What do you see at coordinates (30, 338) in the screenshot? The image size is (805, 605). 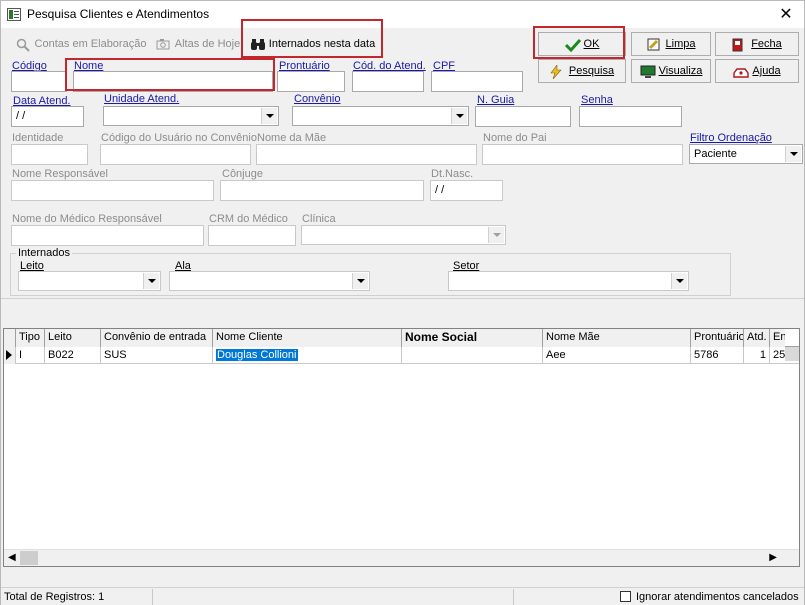 I see `col-header-tipo: Tipo` at bounding box center [30, 338].